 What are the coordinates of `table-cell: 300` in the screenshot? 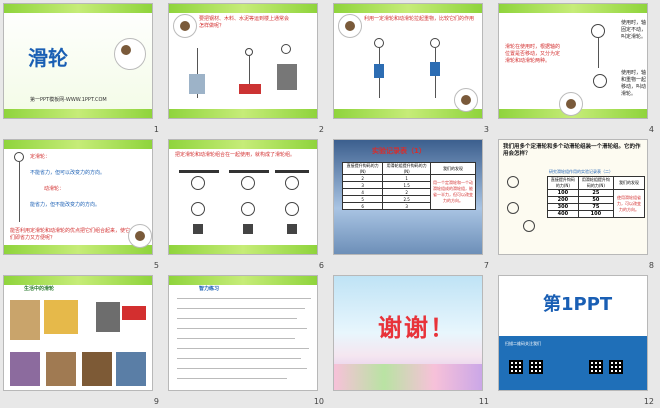 It's located at (563, 207).